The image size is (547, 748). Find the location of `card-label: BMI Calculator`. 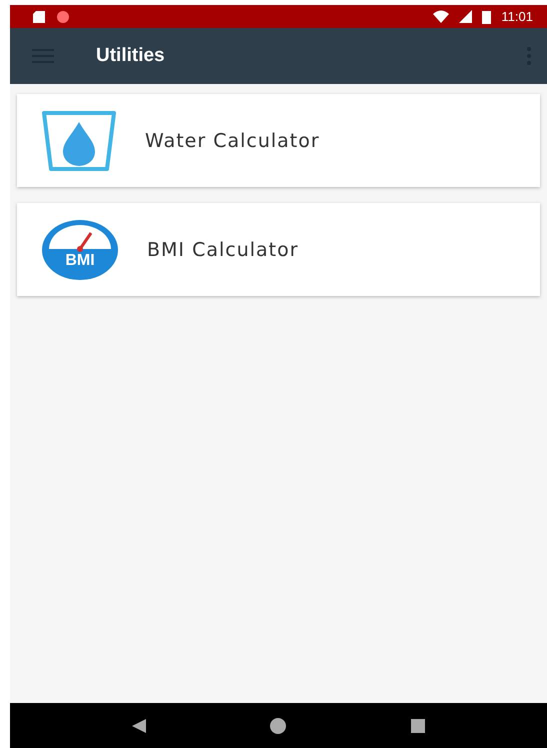

card-label: BMI Calculator is located at coordinates (223, 249).